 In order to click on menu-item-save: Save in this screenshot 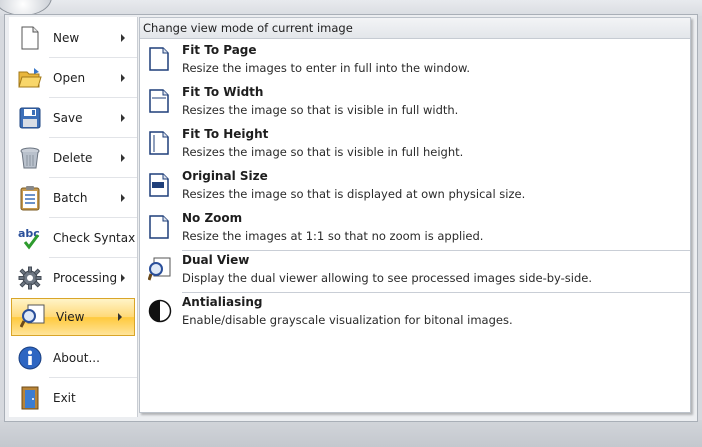, I will do `click(73, 118)`.